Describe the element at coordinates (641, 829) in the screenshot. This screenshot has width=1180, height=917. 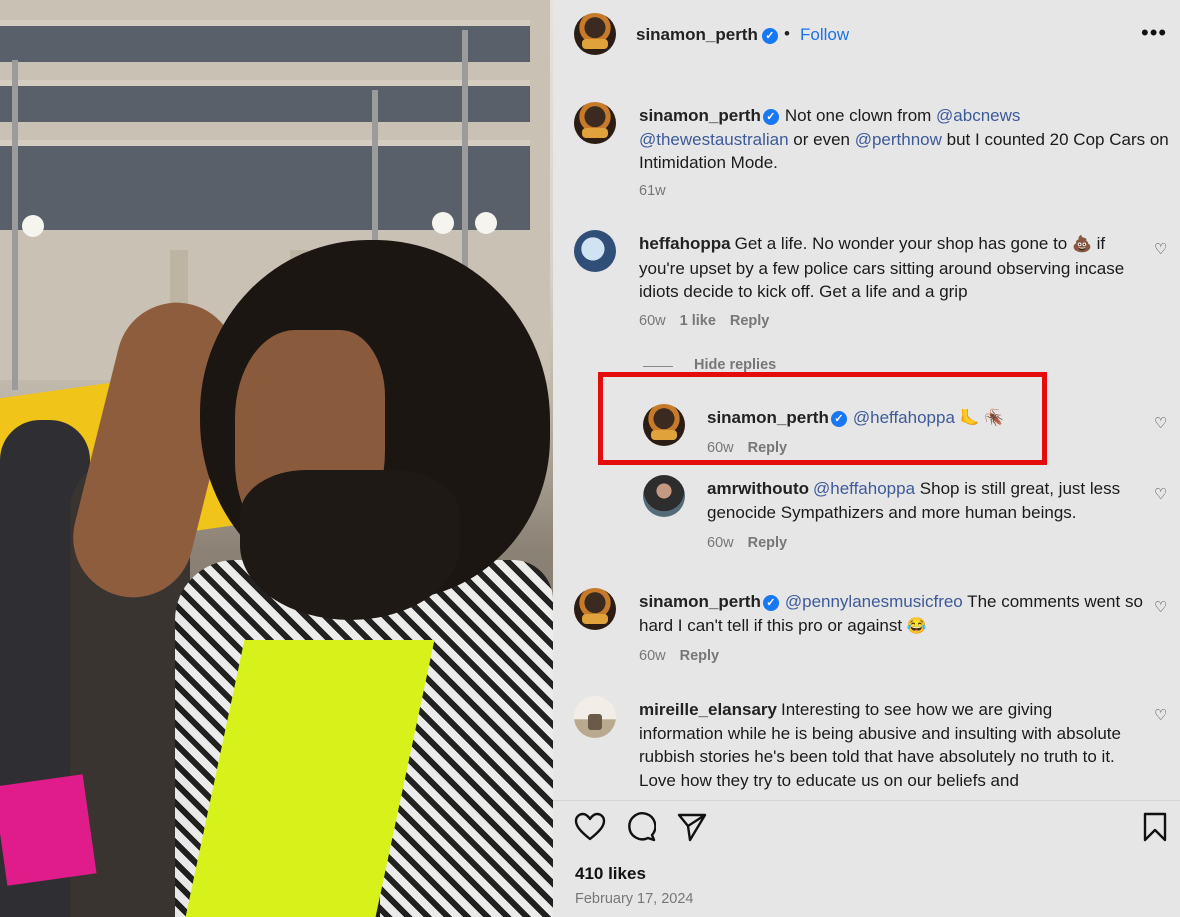
I see `comment-bubble-icon` at that location.